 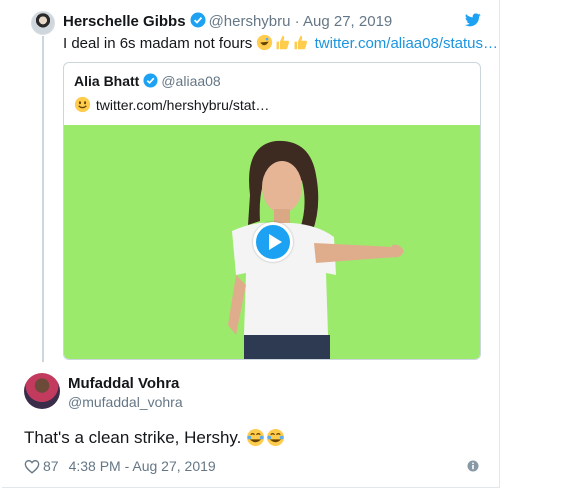 I want to click on parent-tweet-body: I deal in 6s madam not fours, so click(x=158, y=43).